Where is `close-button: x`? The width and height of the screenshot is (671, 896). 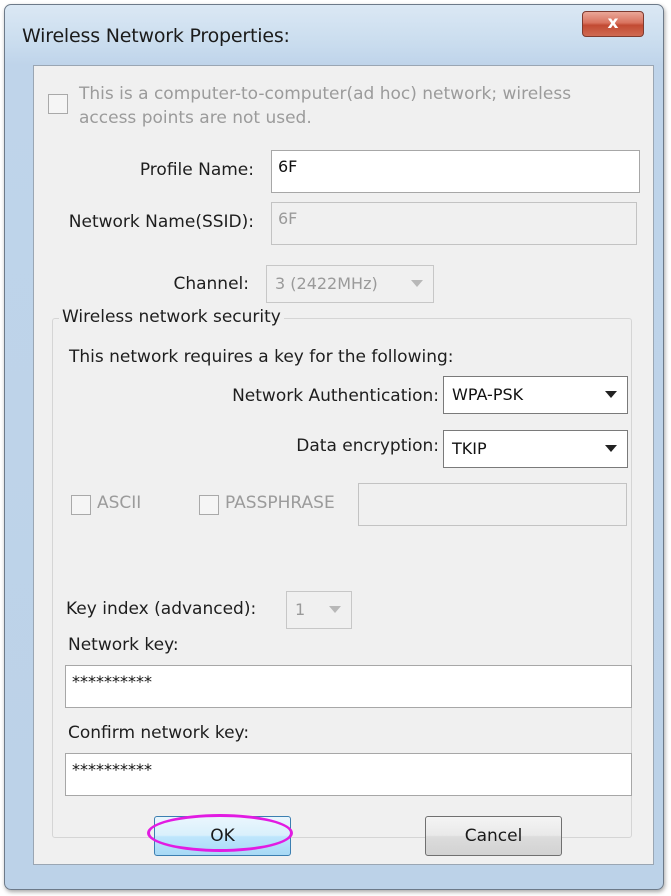
close-button: x is located at coordinates (613, 24).